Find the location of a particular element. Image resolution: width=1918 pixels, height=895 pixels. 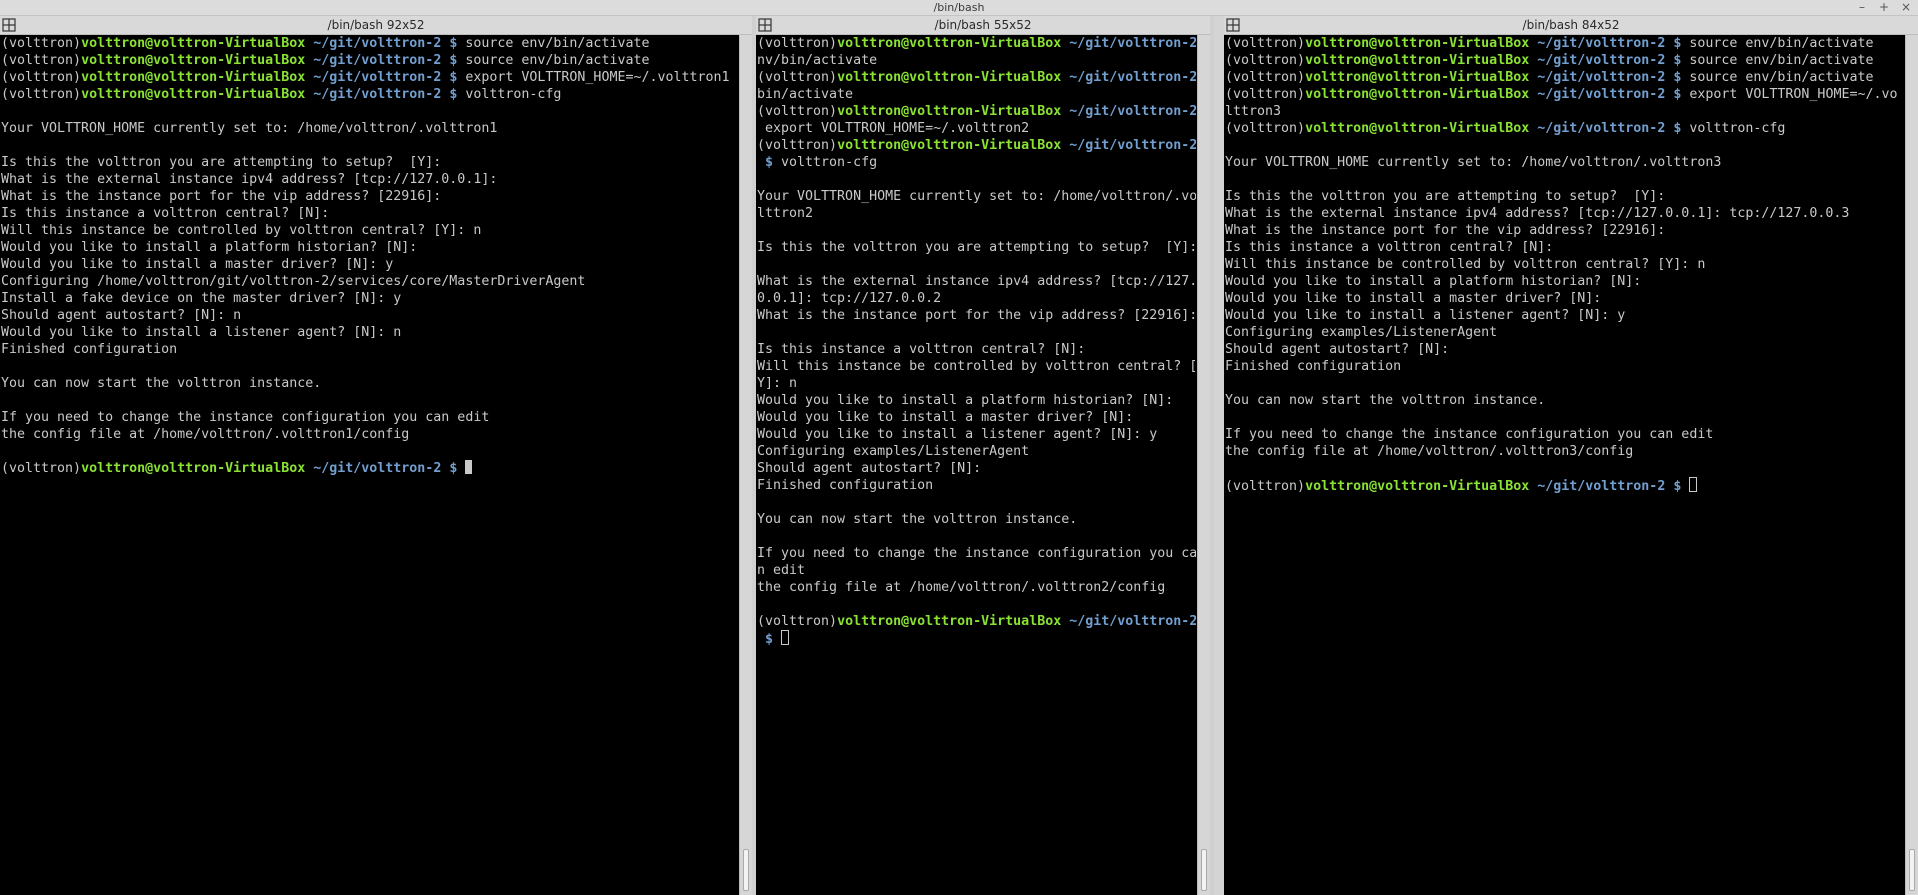

maximize-icon: + is located at coordinates (1884, 7).